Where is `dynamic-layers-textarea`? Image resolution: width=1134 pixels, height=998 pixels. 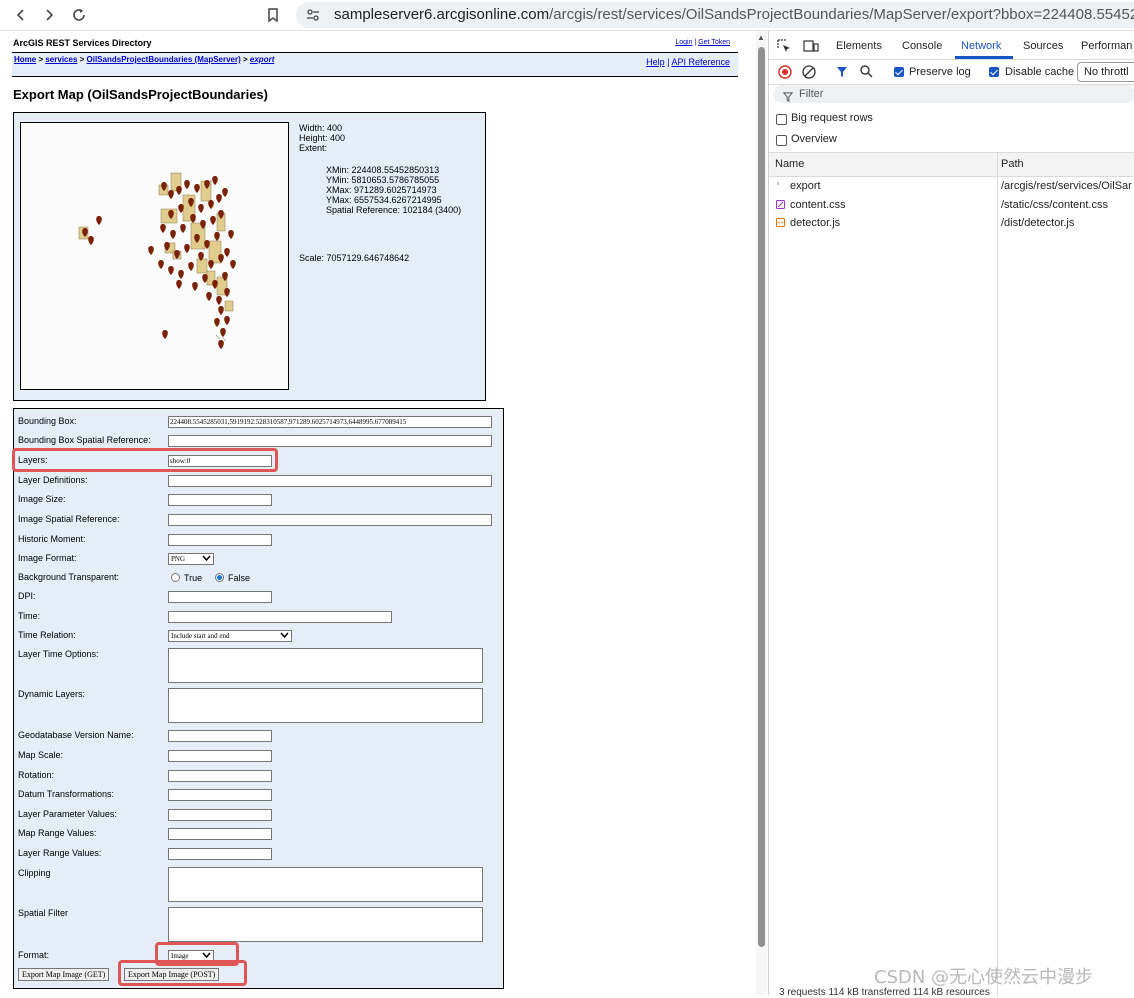 dynamic-layers-textarea is located at coordinates (325, 705).